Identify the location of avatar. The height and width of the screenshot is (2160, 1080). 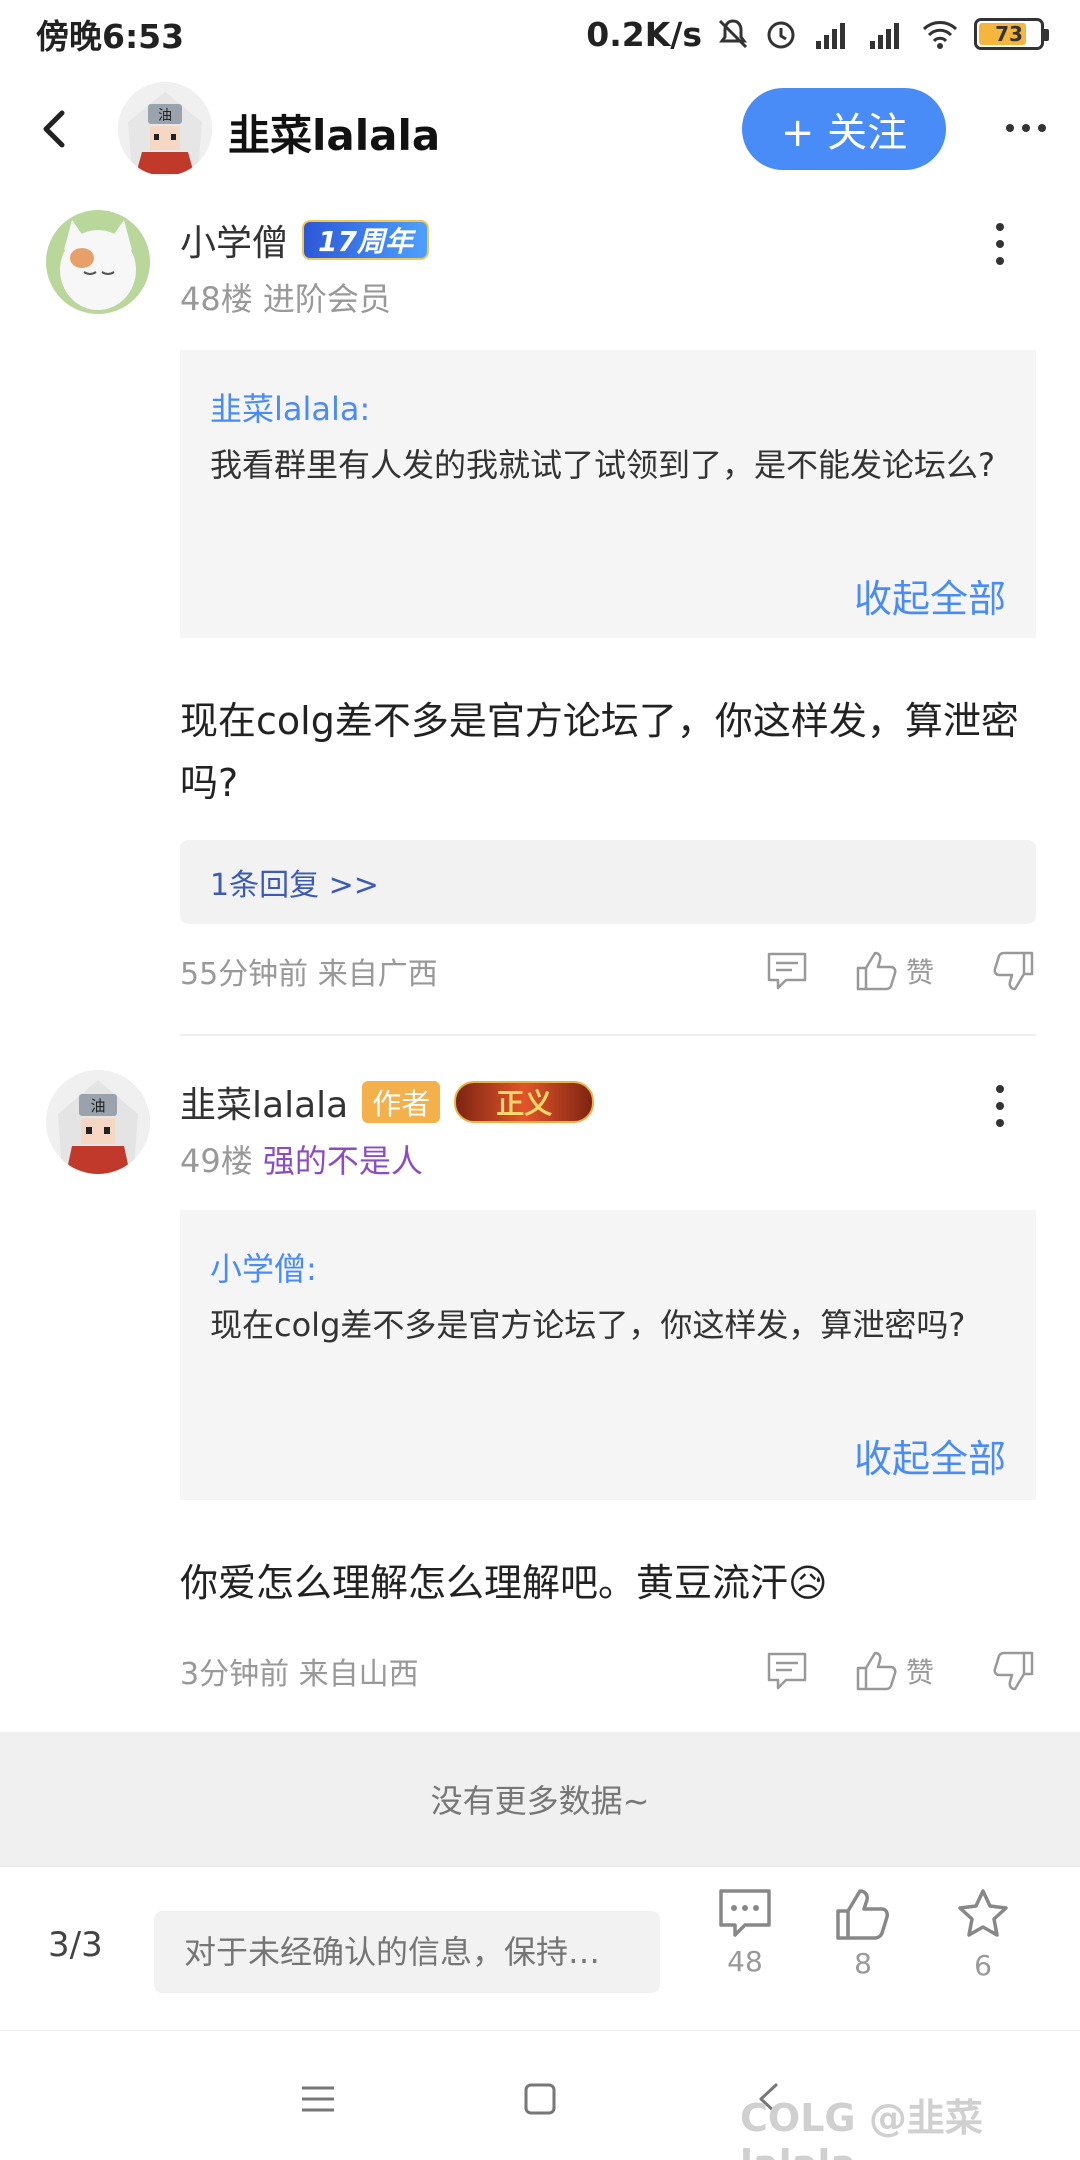
(98, 262).